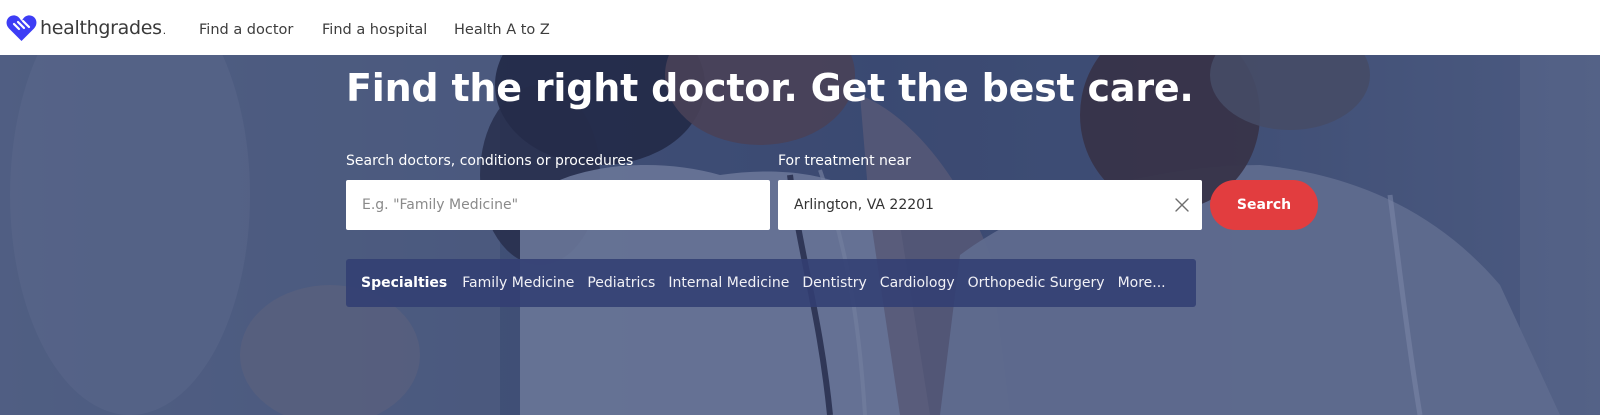  Describe the element at coordinates (990, 205) in the screenshot. I see `location-input` at that location.